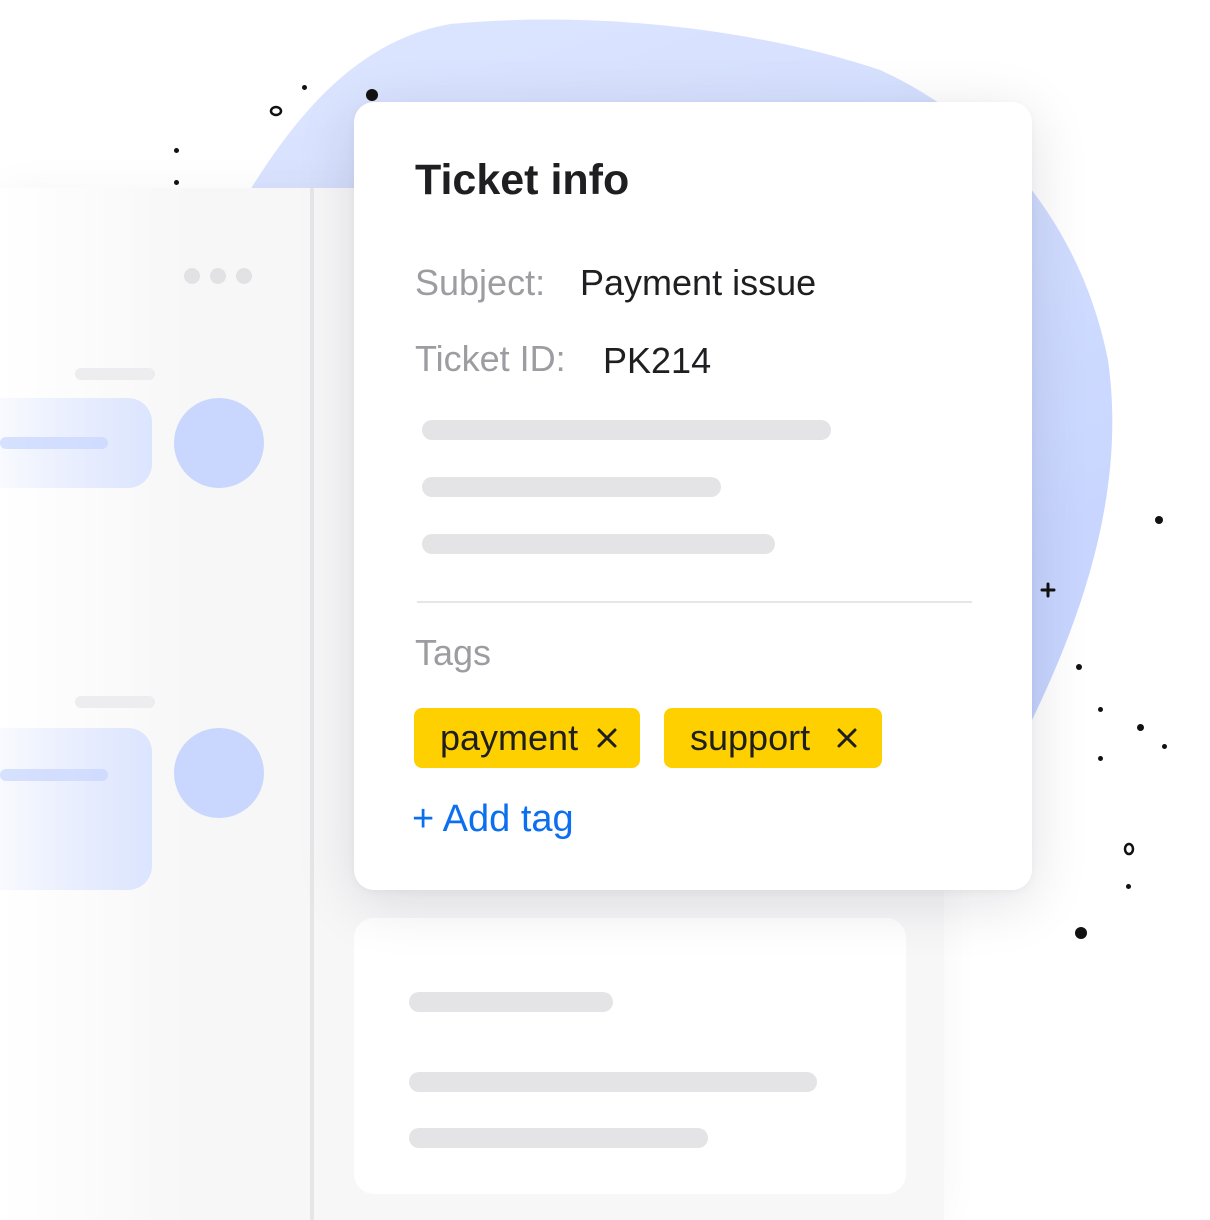  What do you see at coordinates (480, 282) in the screenshot?
I see `subject-label: Subject:` at bounding box center [480, 282].